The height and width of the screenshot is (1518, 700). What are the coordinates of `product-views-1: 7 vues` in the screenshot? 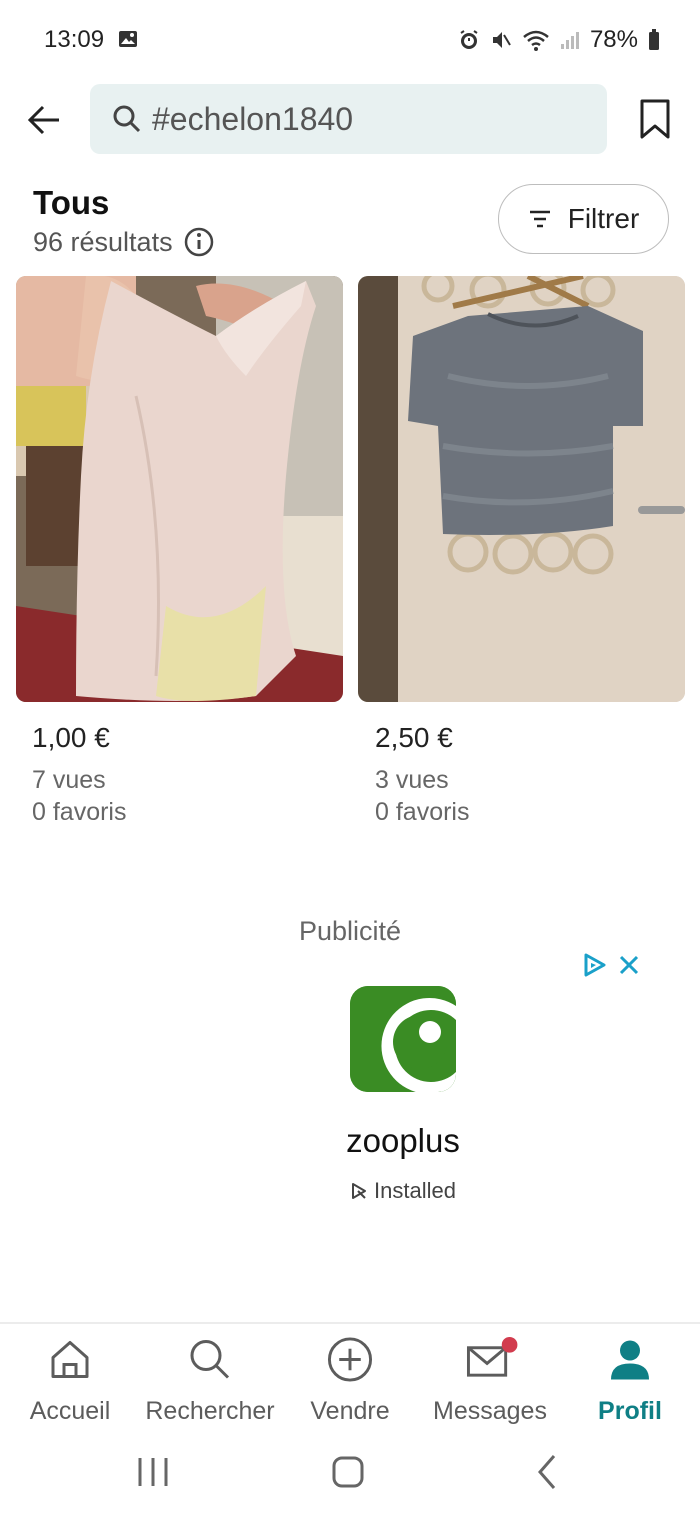 It's located at (69, 780).